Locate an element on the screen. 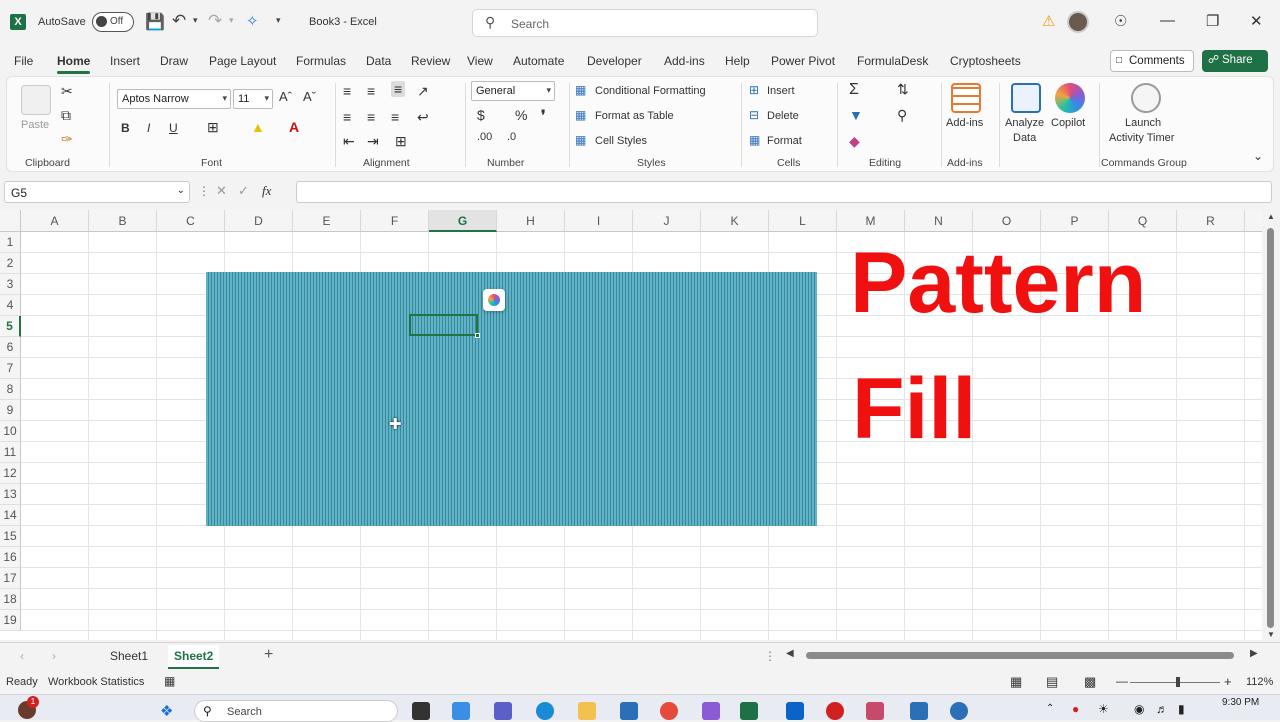 Image resolution: width=1280 pixels, height=722 pixels. align-top-icon: ≡ is located at coordinates (347, 91).